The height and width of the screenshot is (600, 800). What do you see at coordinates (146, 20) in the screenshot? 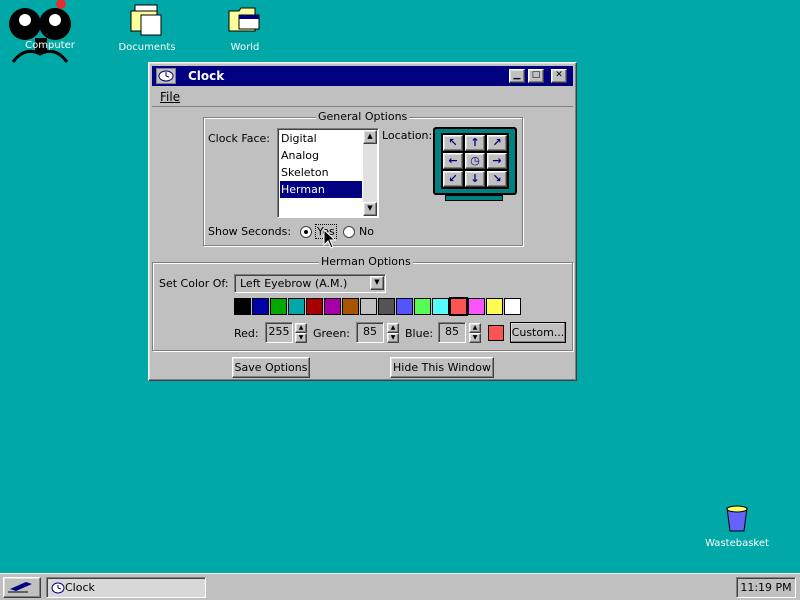
I see `documents-icon` at bounding box center [146, 20].